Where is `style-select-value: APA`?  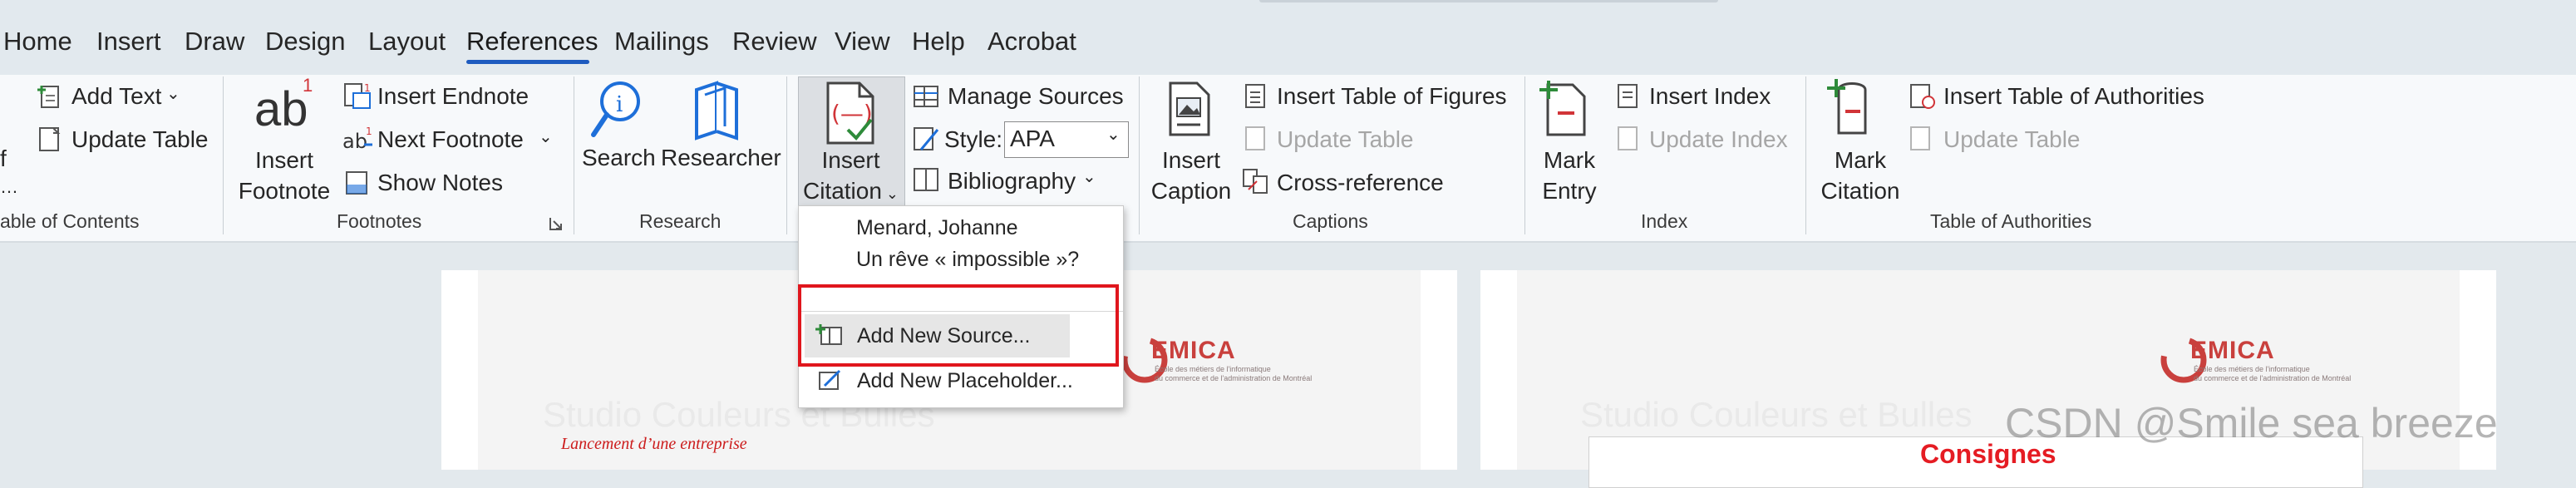
style-select-value: APA is located at coordinates (1032, 138).